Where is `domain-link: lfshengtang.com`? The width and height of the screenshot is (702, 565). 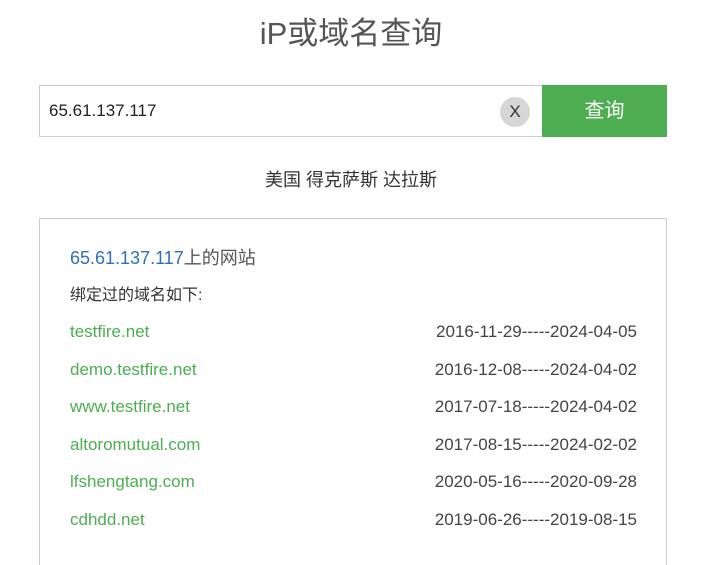
domain-link: lfshengtang.com is located at coordinates (132, 489).